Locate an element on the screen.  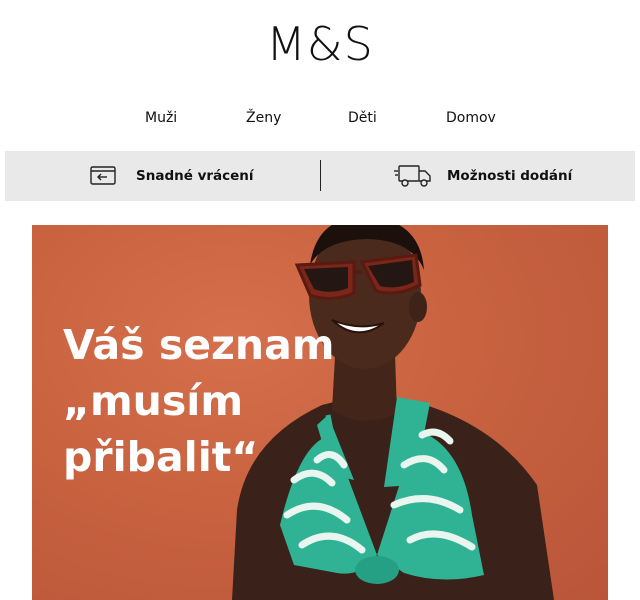
easy-returns-link: Snadné vrácení is located at coordinates (171, 176).